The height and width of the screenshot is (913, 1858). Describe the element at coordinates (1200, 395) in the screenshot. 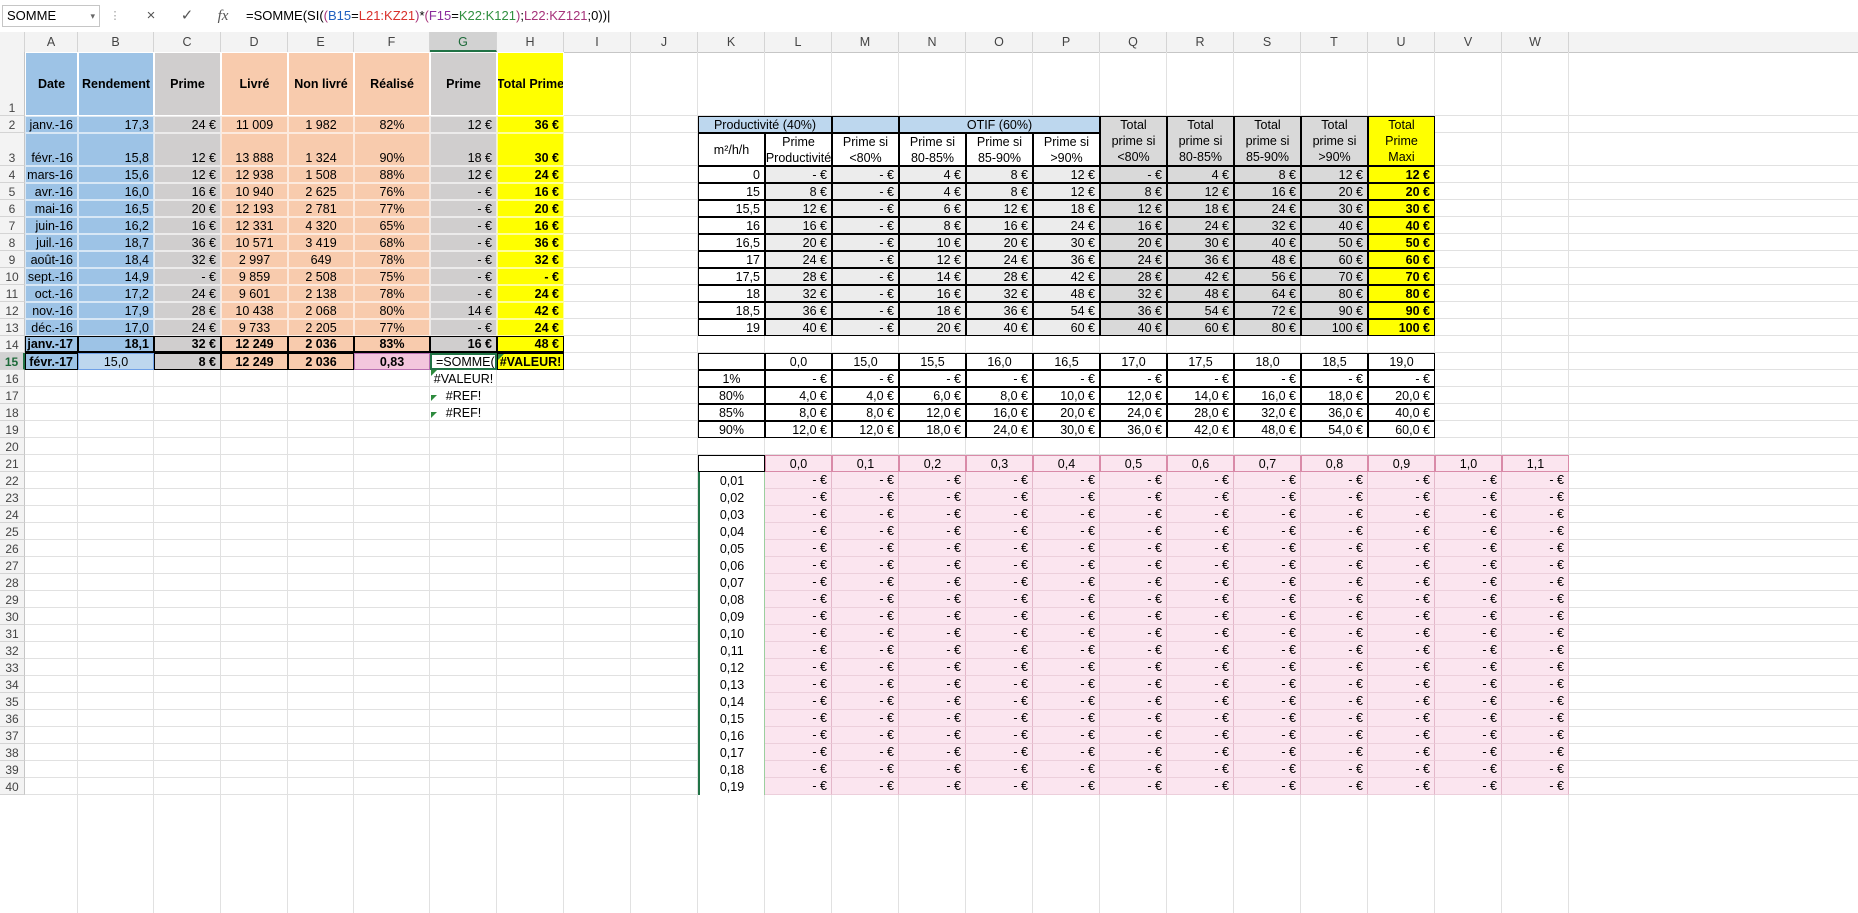

I see `mid-table-cell: 14,0 €` at that location.